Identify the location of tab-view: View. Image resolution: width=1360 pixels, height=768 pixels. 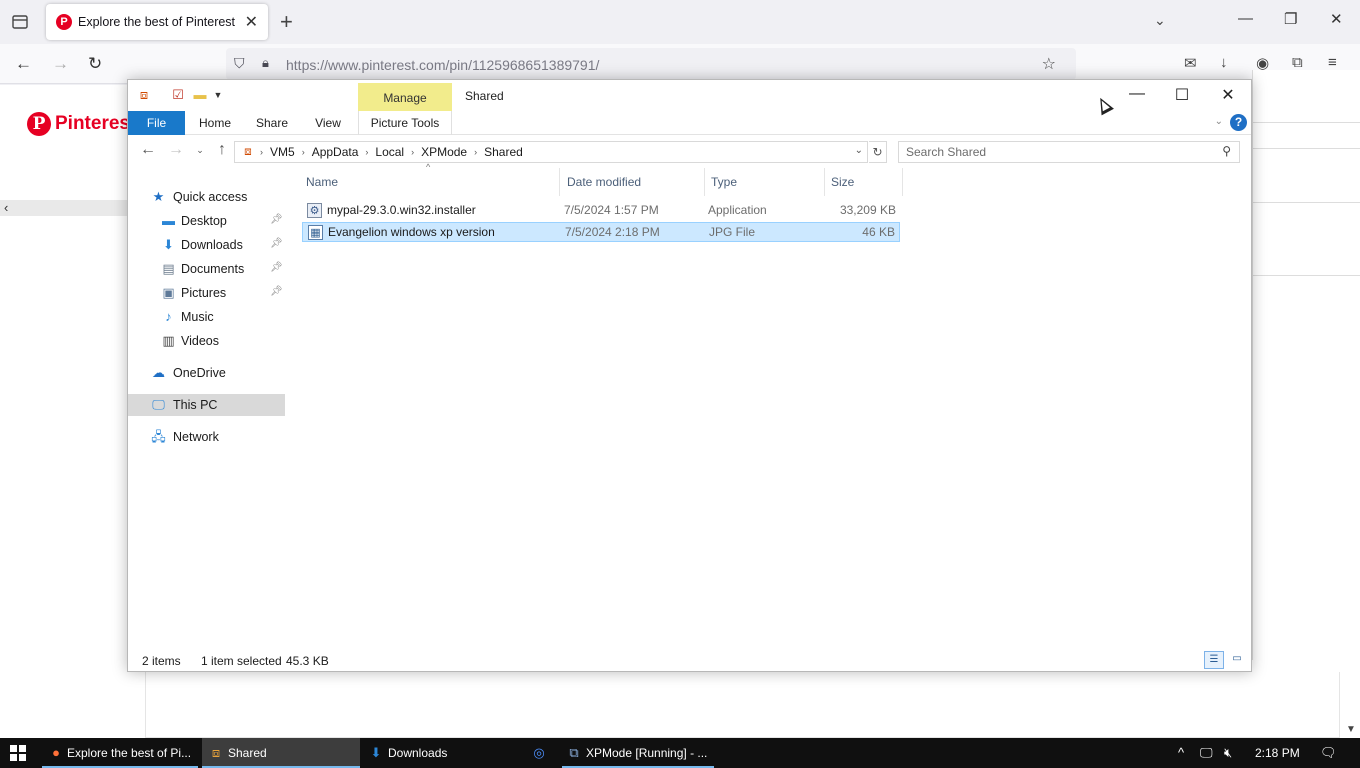
(328, 123).